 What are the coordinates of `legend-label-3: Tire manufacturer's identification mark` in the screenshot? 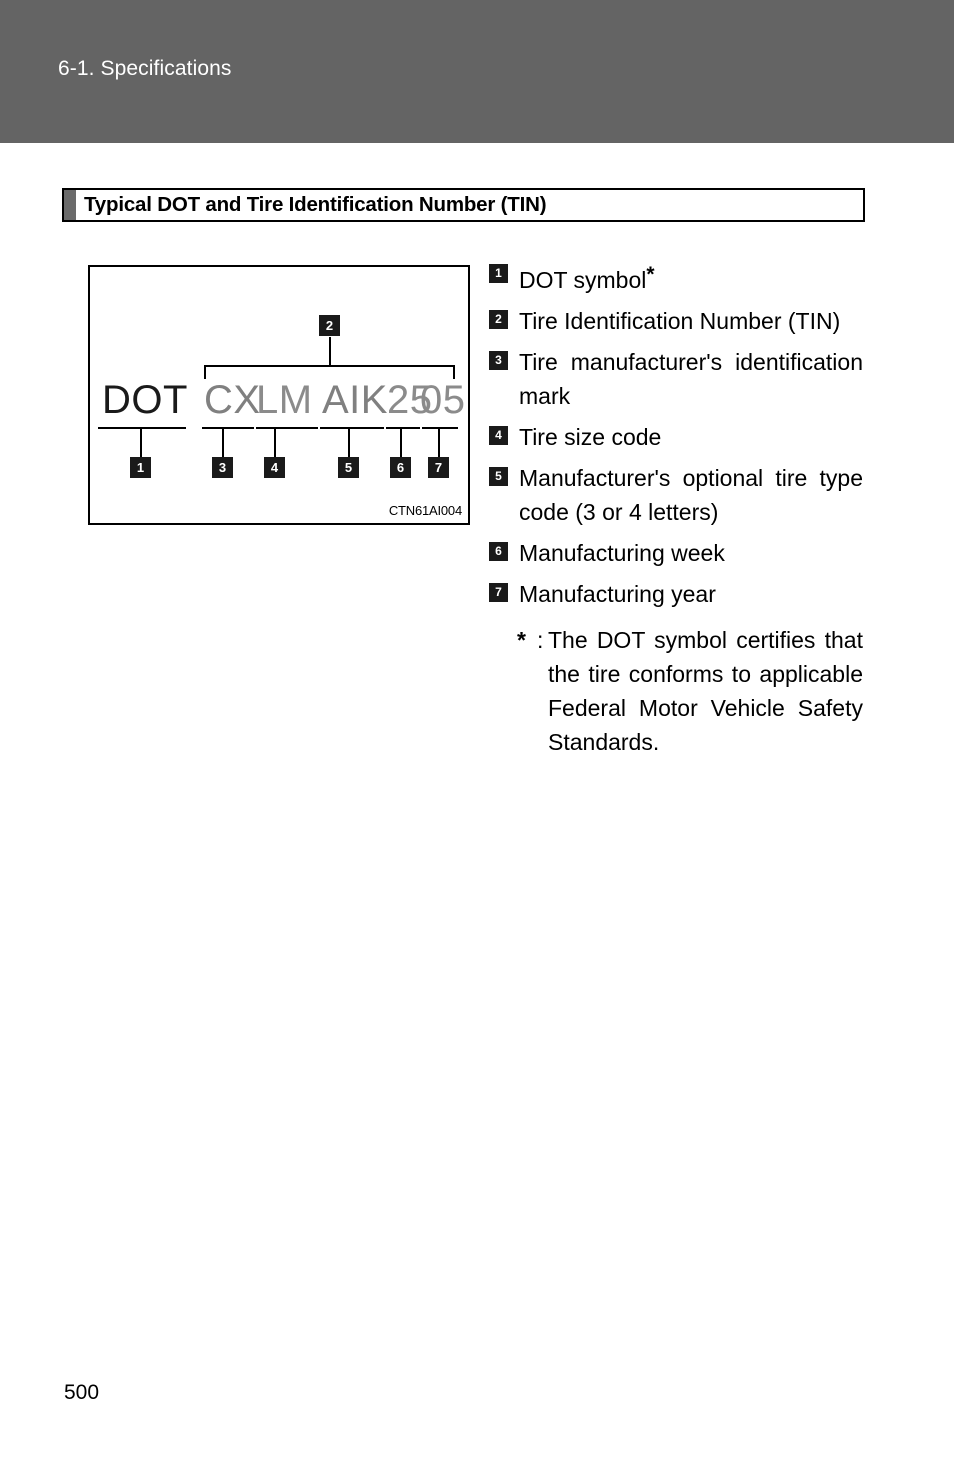 It's located at (691, 379).